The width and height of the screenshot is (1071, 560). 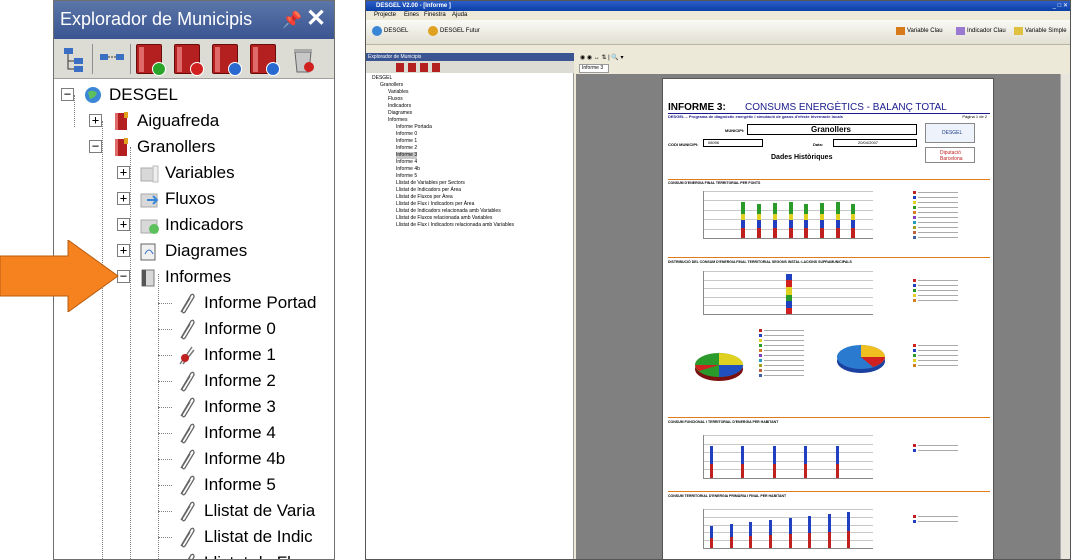 I want to click on desgel-button: DESGEL, so click(x=396, y=31).